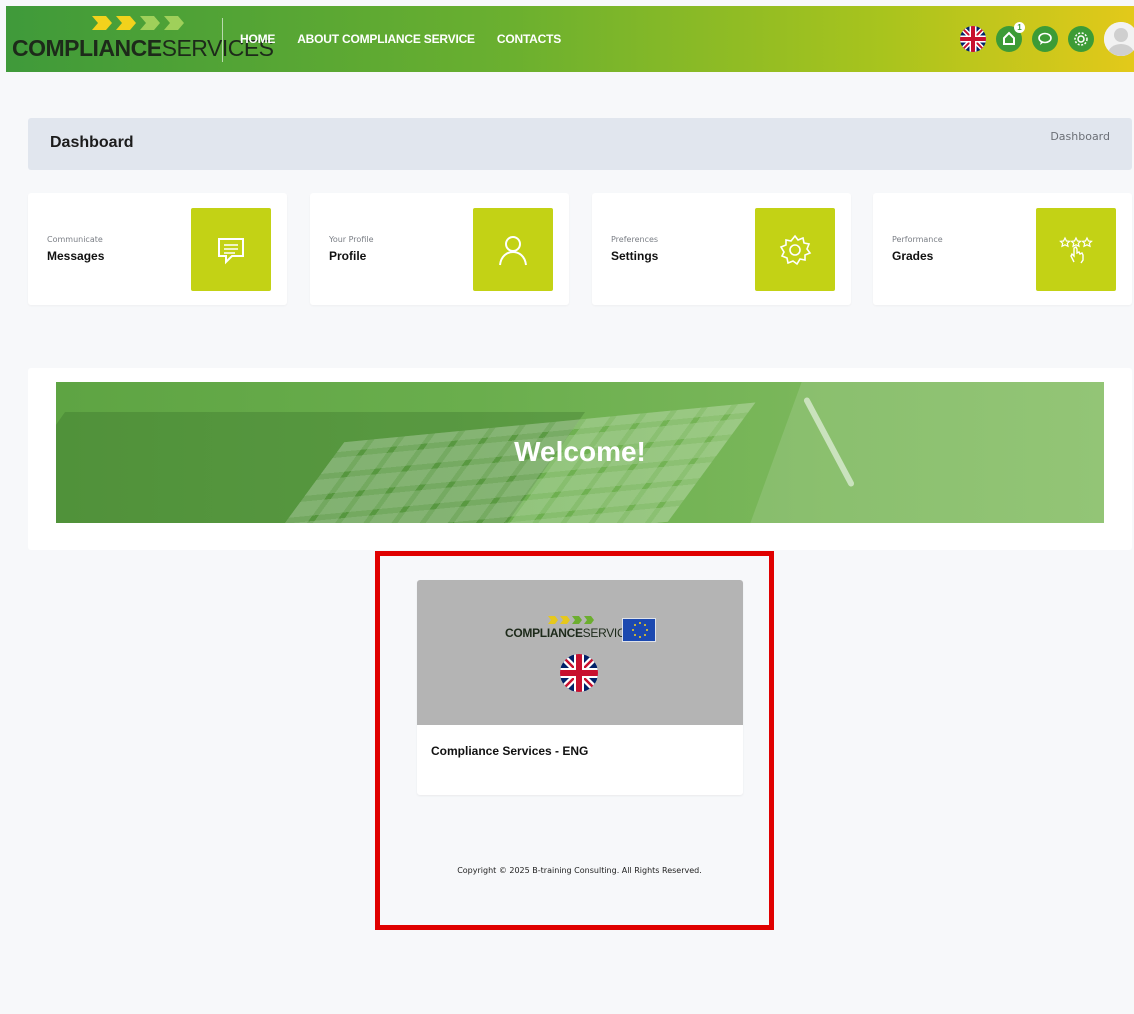  Describe the element at coordinates (439, 249) in the screenshot. I see `card-profile: Your Profile Profile` at that location.